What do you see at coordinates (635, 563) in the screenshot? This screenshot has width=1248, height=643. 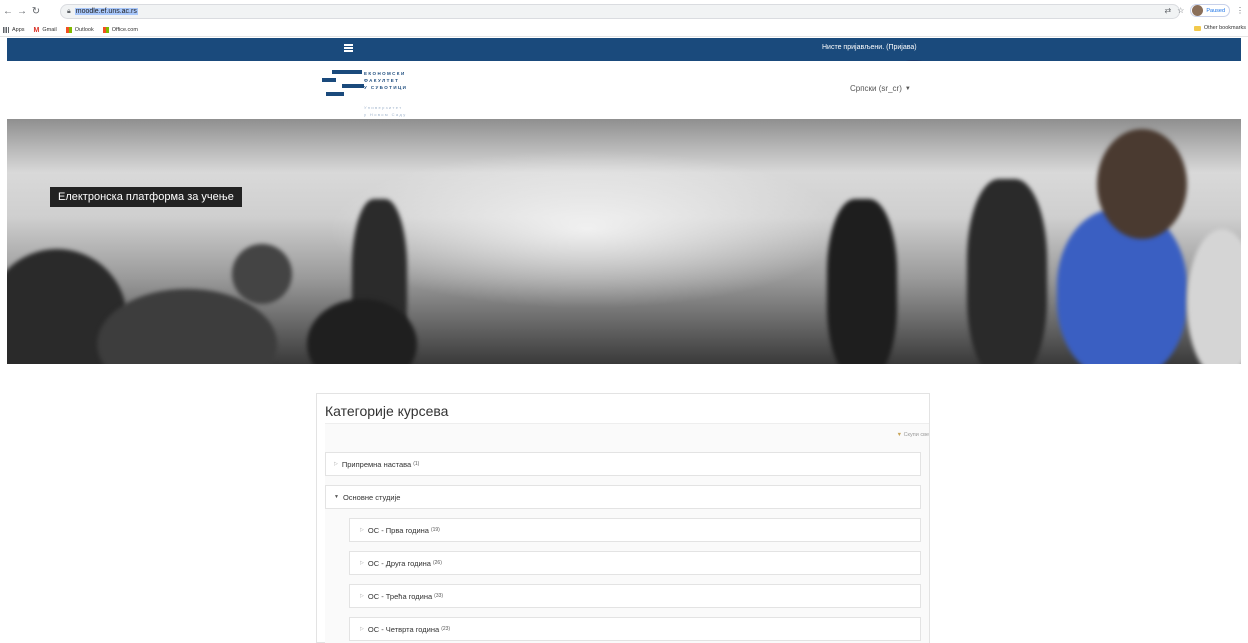 I see `category-item: ▷ ОС - Друга година (26)` at bounding box center [635, 563].